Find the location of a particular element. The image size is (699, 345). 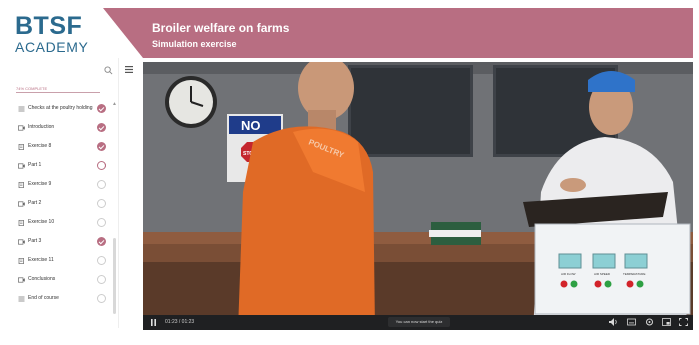

course-item: Exercise 11 is located at coordinates (64, 262).